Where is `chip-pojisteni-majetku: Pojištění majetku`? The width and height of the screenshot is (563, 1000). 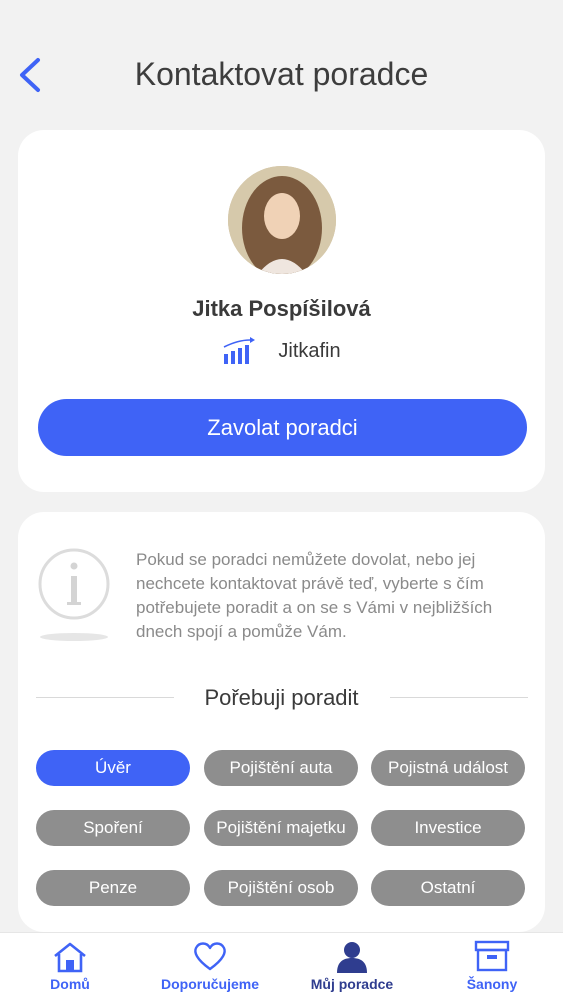 chip-pojisteni-majetku: Pojištění majetku is located at coordinates (281, 828).